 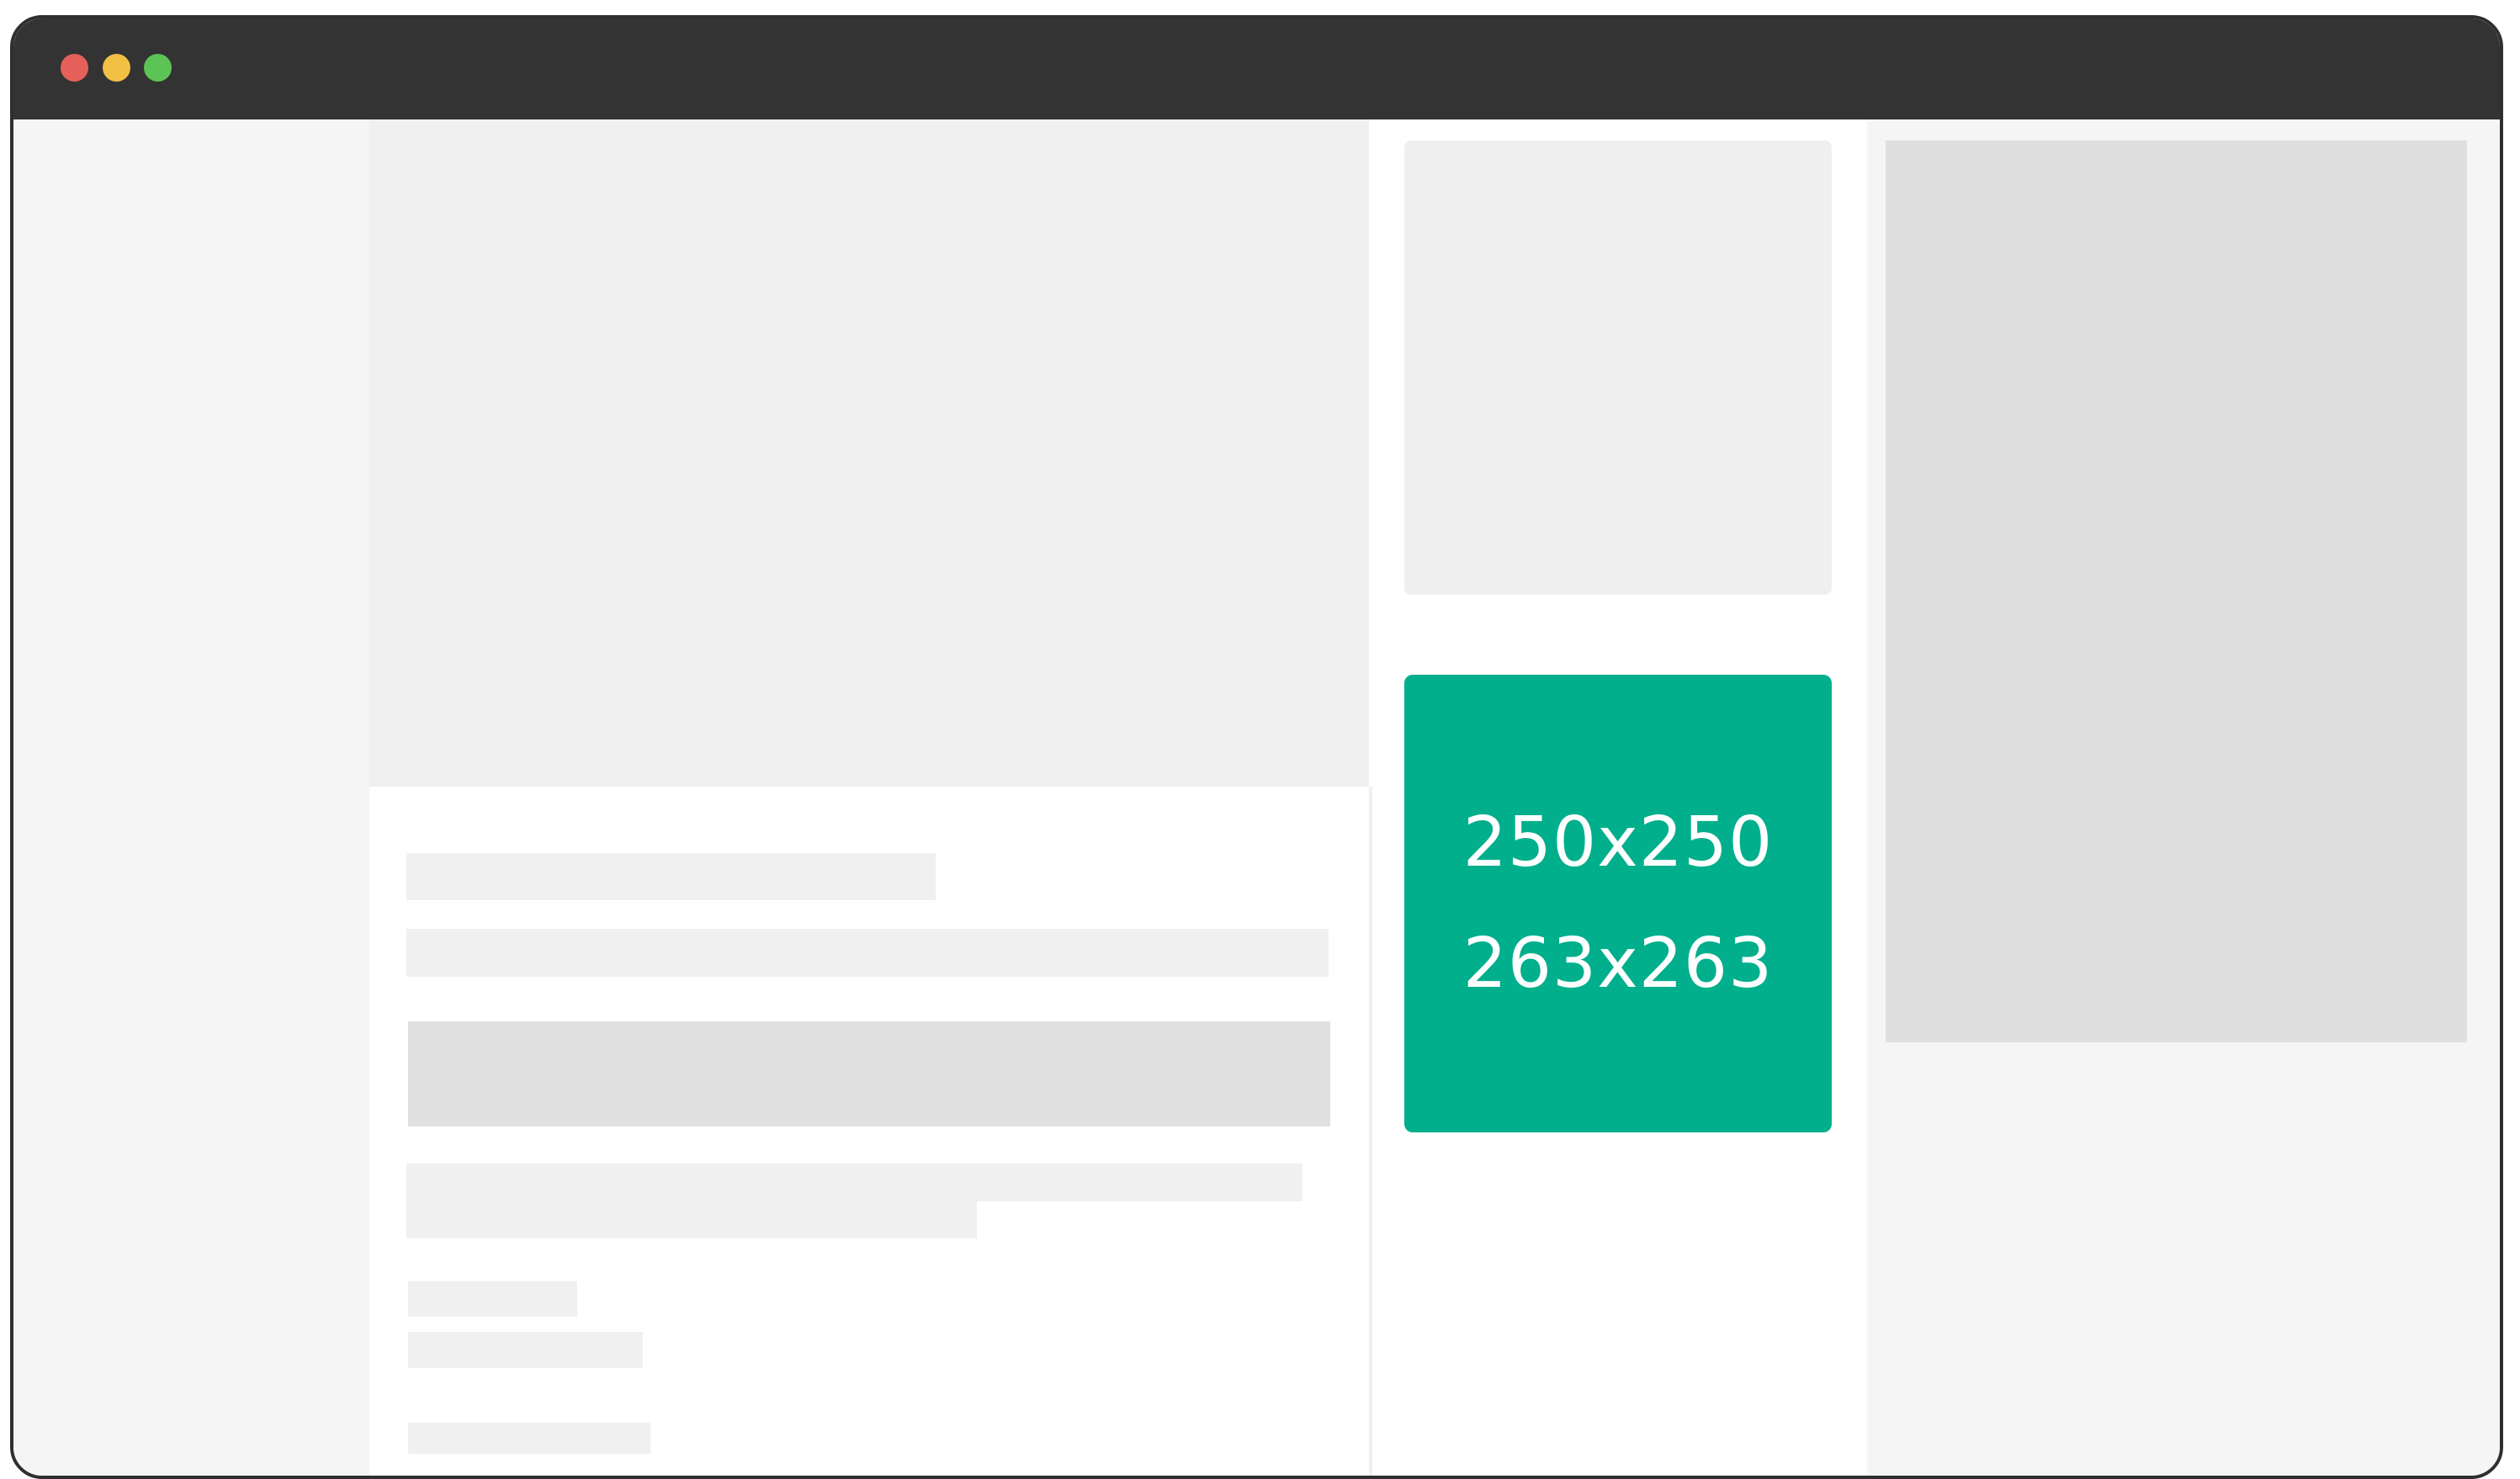 What do you see at coordinates (1618, 903) in the screenshot?
I see `ad-banner: 250x250 263x263` at bounding box center [1618, 903].